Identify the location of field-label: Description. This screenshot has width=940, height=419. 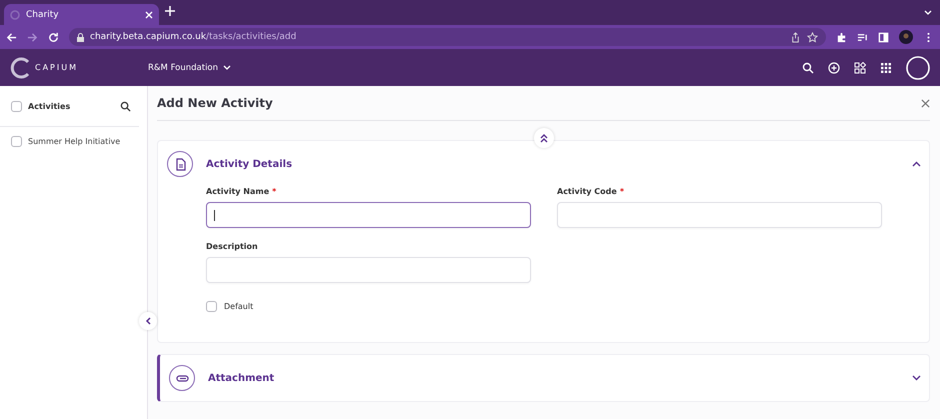
(232, 246).